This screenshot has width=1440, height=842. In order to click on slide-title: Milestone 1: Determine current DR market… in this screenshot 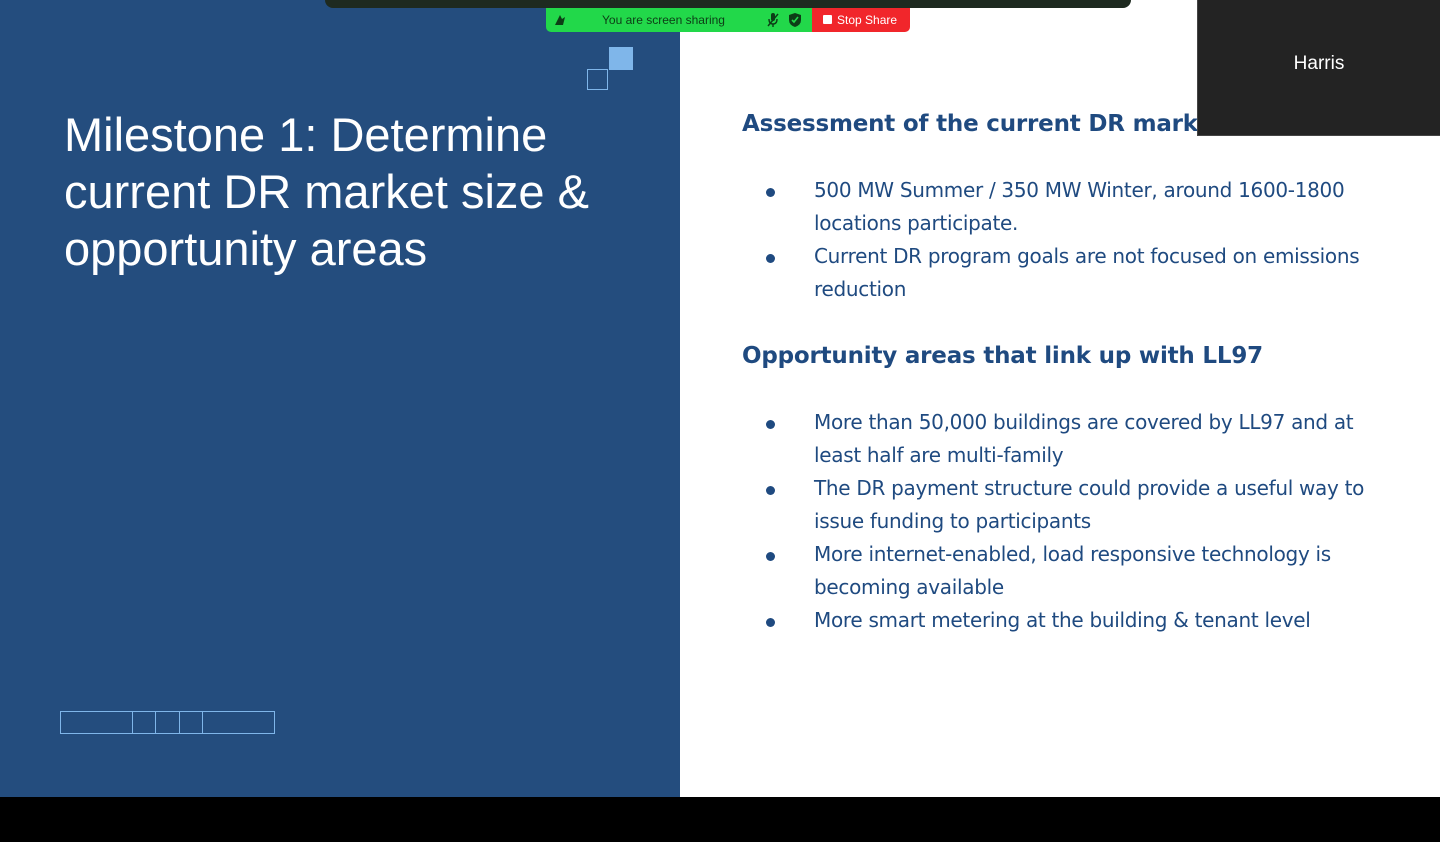, I will do `click(326, 191)`.